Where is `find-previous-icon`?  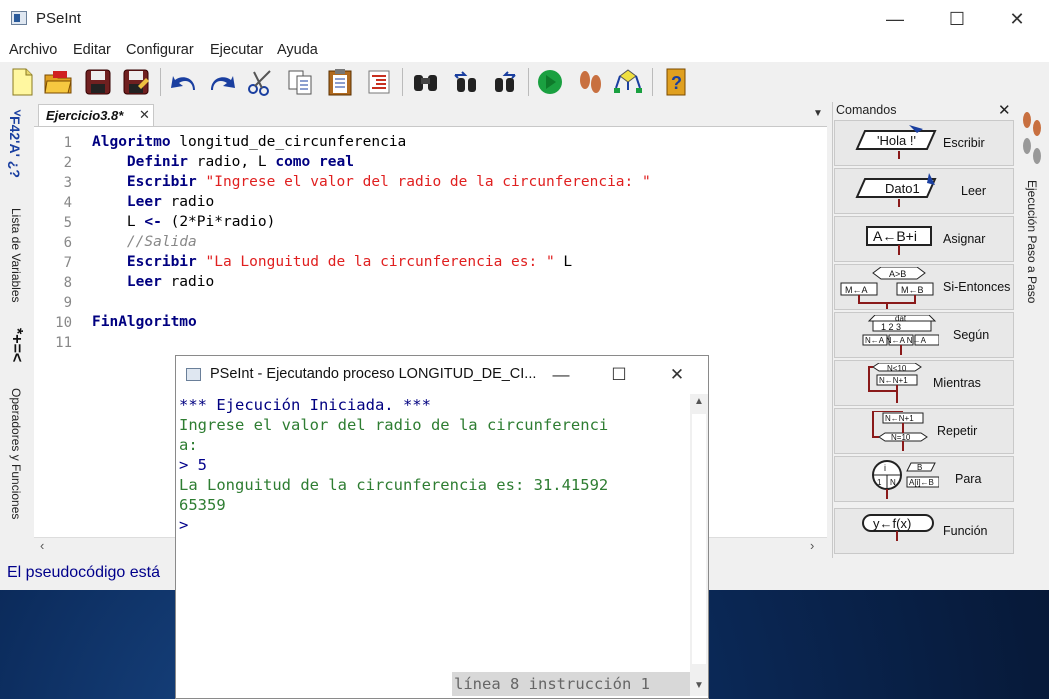
find-previous-icon is located at coordinates (466, 82).